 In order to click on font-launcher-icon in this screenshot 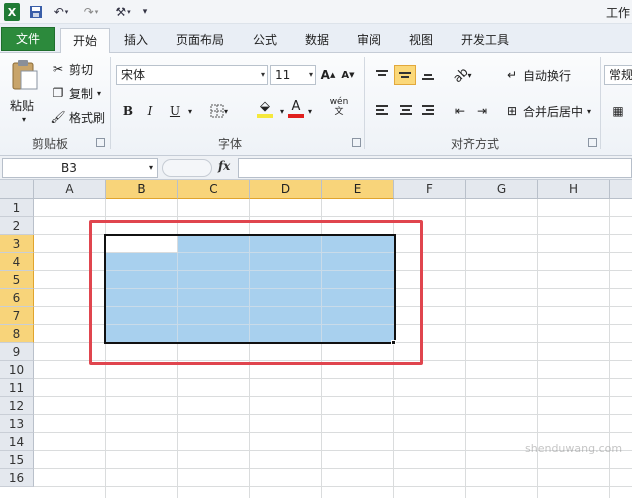, I will do `click(356, 142)`.